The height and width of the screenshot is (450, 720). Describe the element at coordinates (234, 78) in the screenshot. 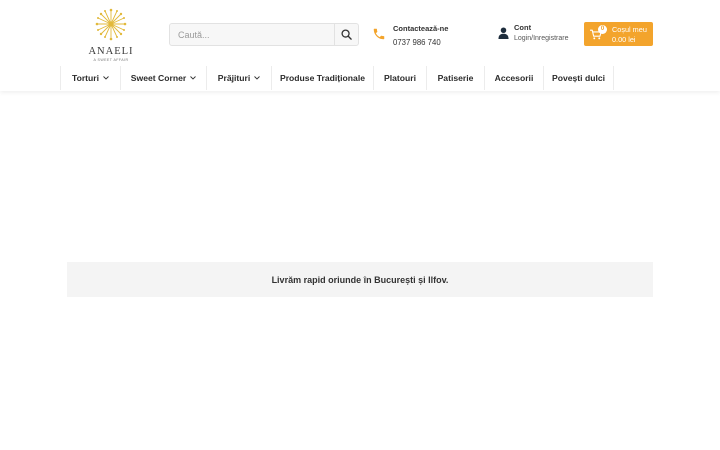

I see `nav-item-label: Prăjituri` at that location.